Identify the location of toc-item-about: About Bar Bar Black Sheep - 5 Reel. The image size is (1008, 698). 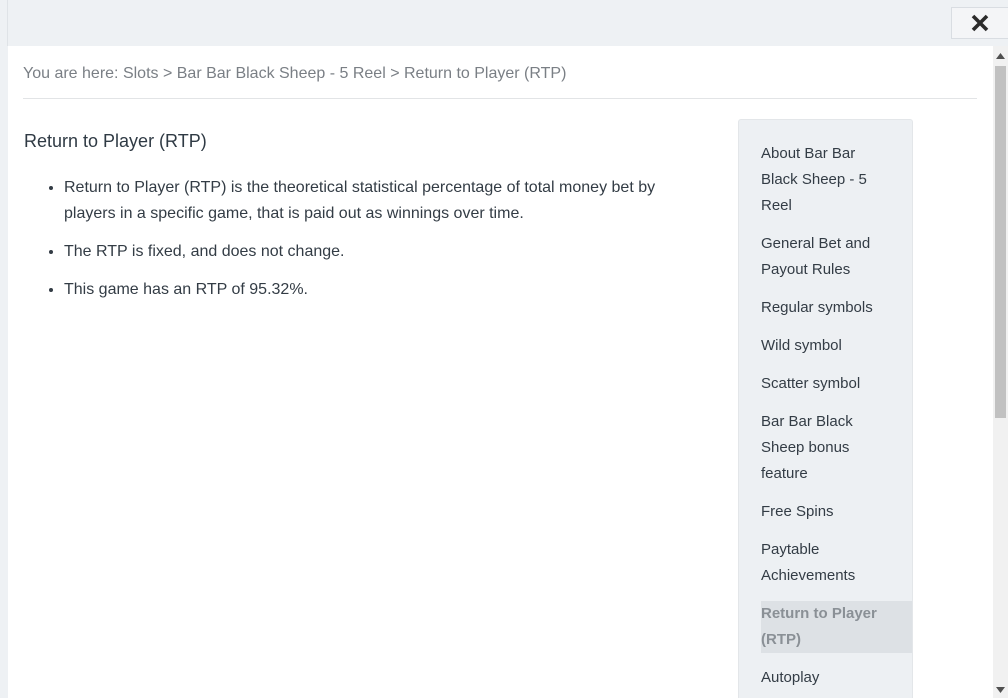
(825, 180).